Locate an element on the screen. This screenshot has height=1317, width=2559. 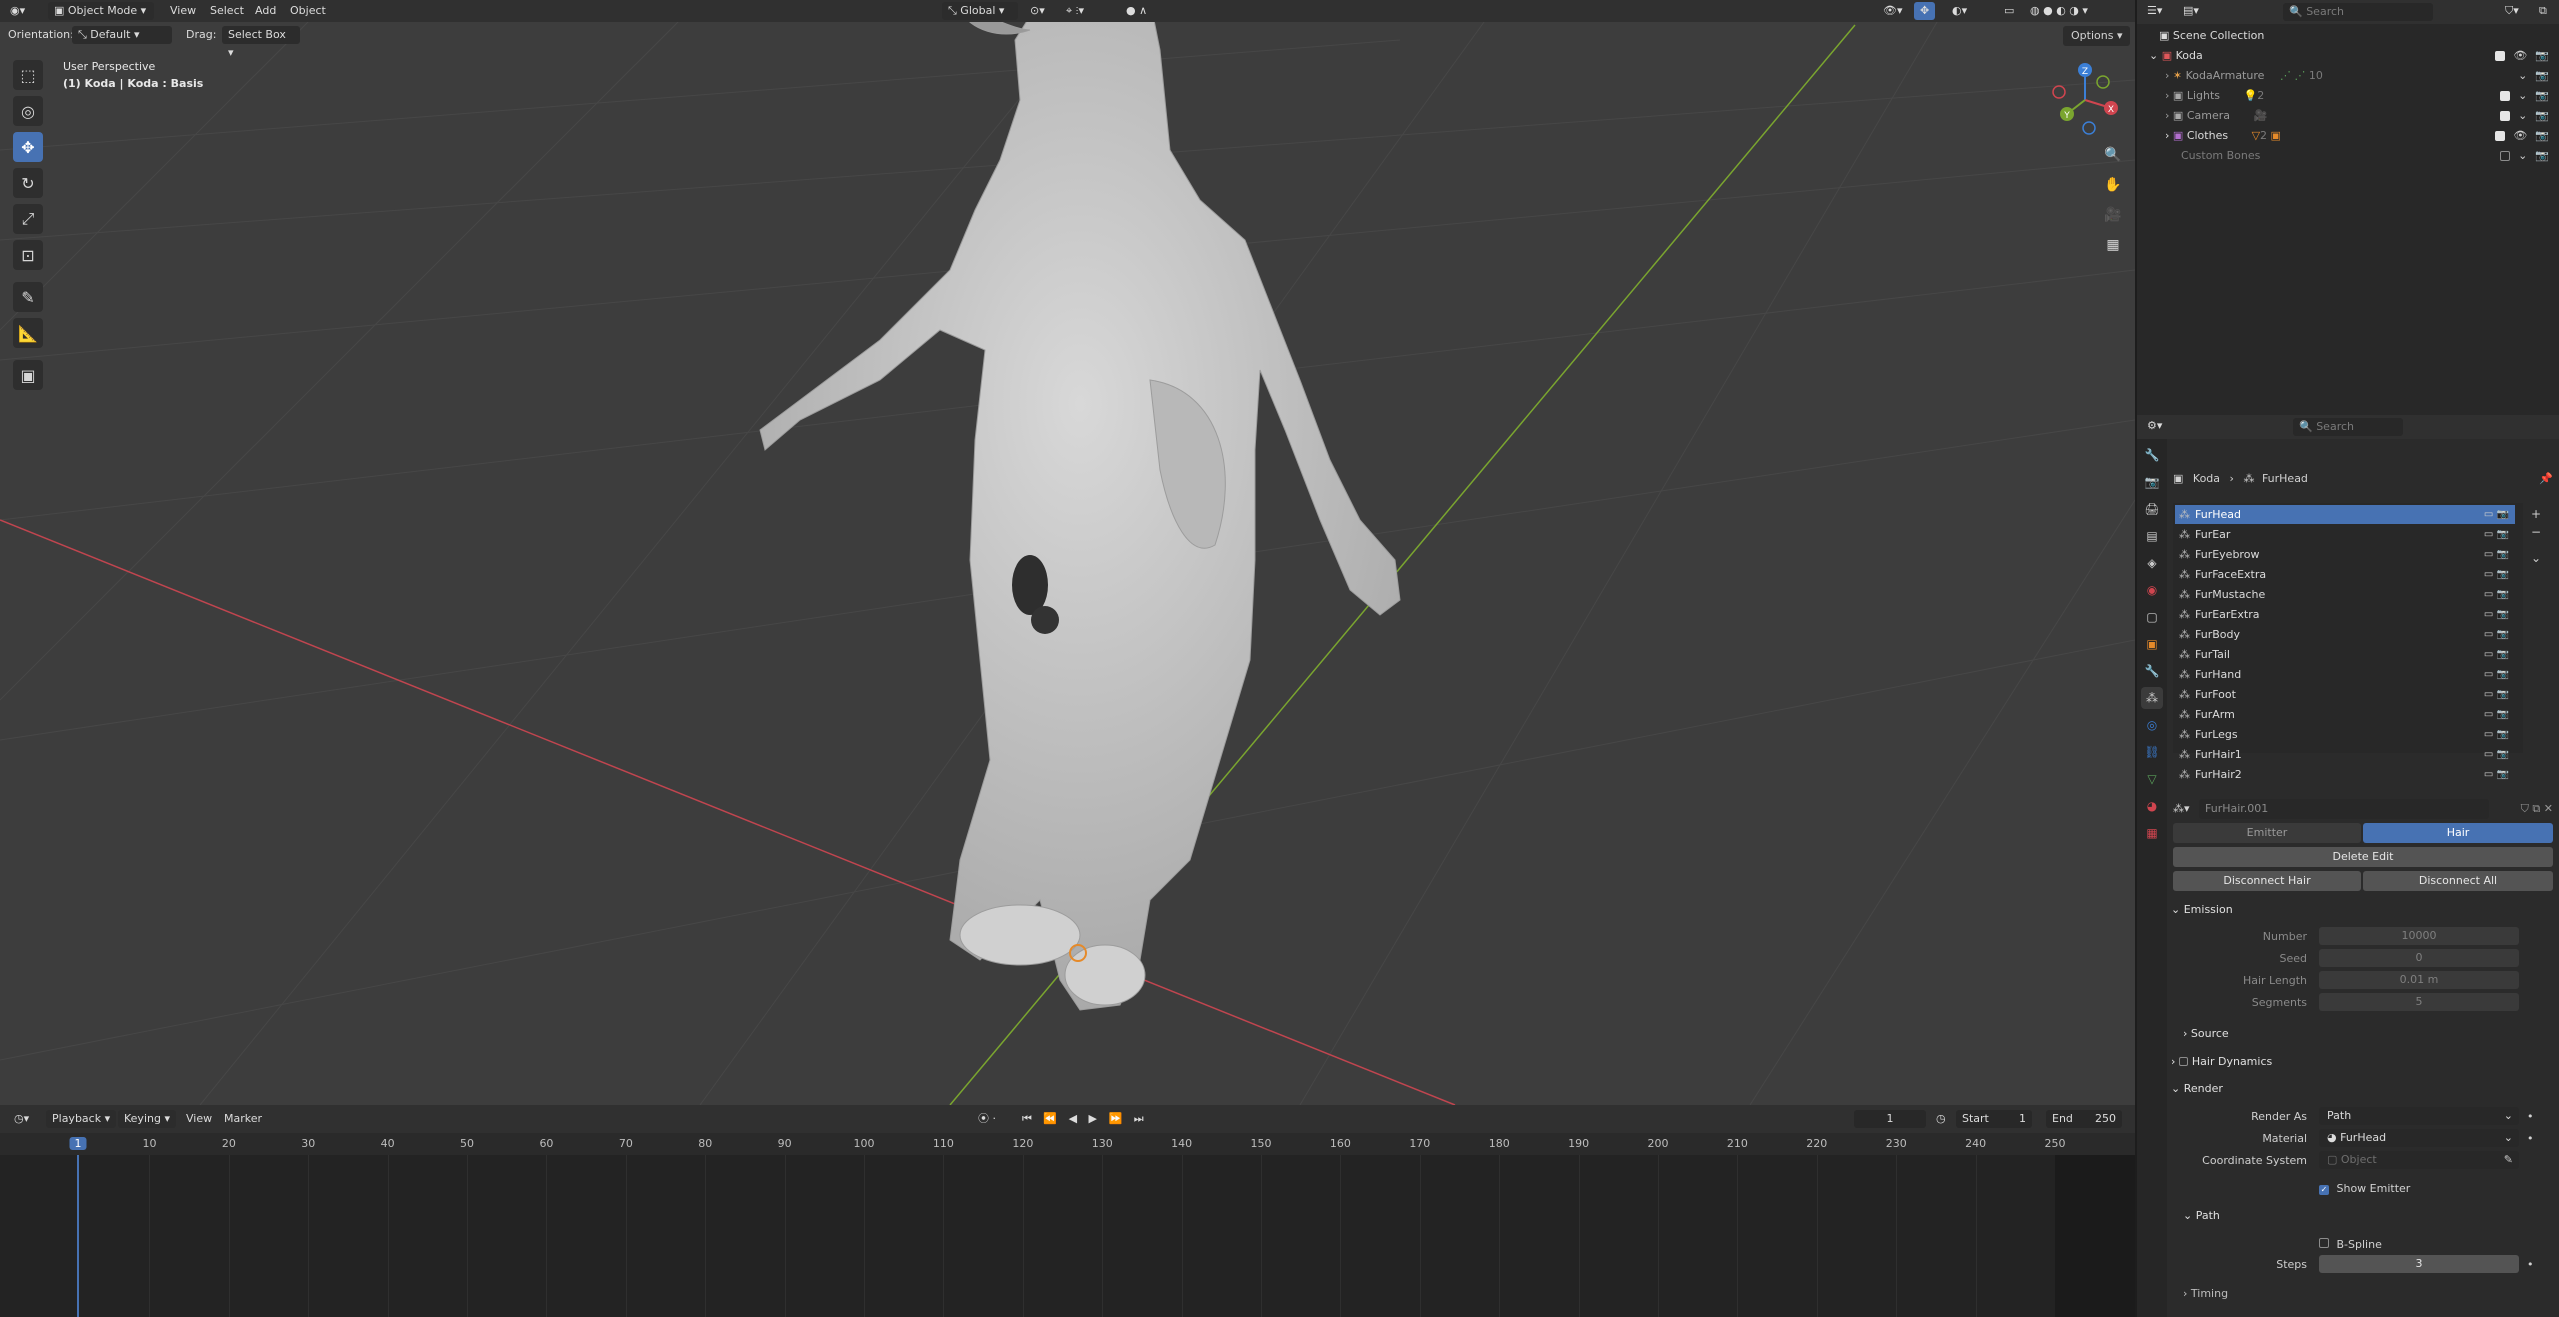
select-box-tool: ⬚ is located at coordinates (28, 75).